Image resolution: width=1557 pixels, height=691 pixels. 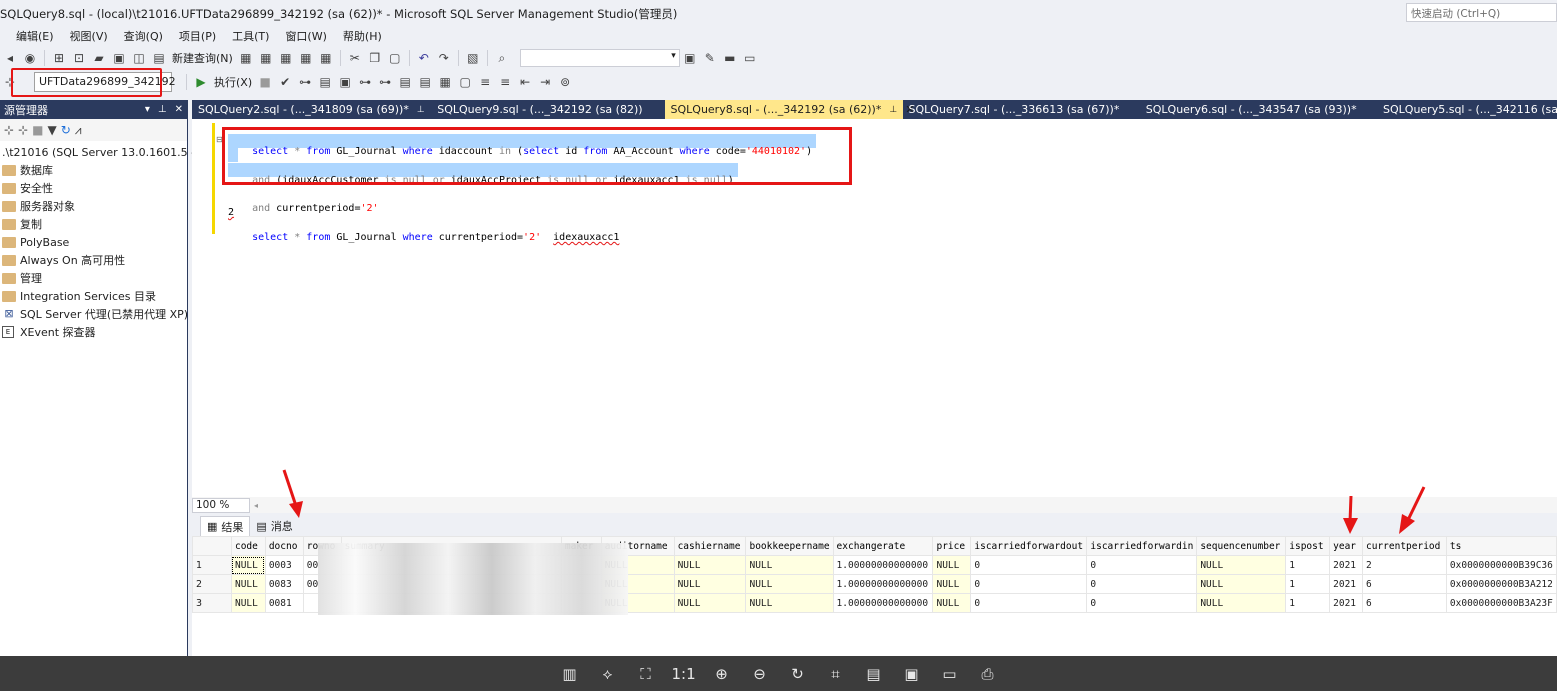 What do you see at coordinates (1241, 546) in the screenshot?
I see `column-header: sequencenumber` at bounding box center [1241, 546].